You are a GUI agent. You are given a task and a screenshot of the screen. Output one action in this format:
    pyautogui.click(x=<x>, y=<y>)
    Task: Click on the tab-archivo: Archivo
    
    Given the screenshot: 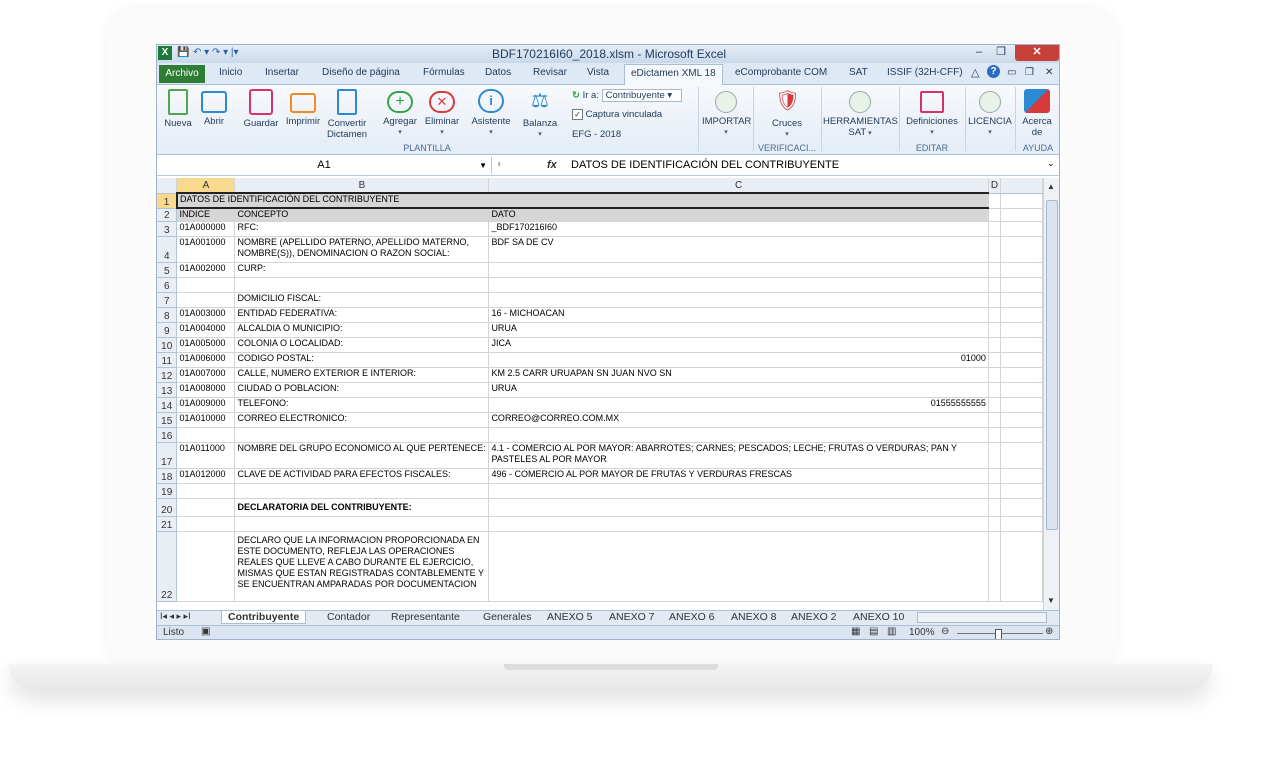 What is the action you would take?
    pyautogui.click(x=182, y=74)
    